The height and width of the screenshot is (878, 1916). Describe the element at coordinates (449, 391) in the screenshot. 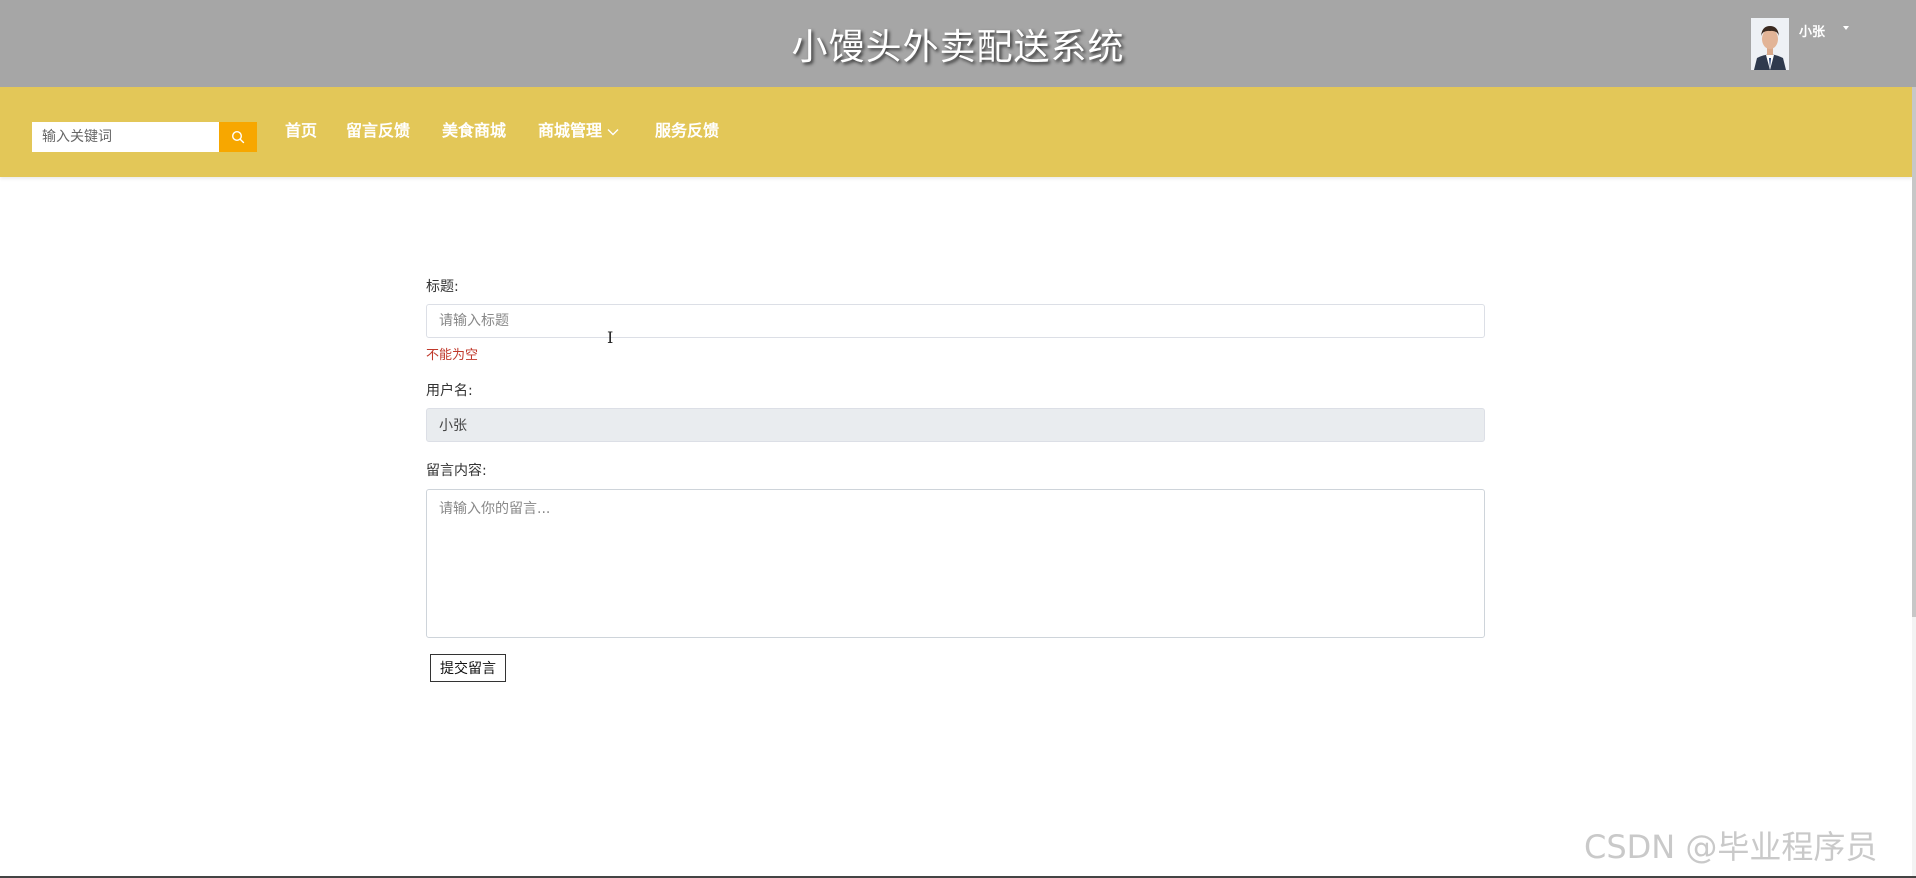

I see `username-field-label: 用户名:` at that location.